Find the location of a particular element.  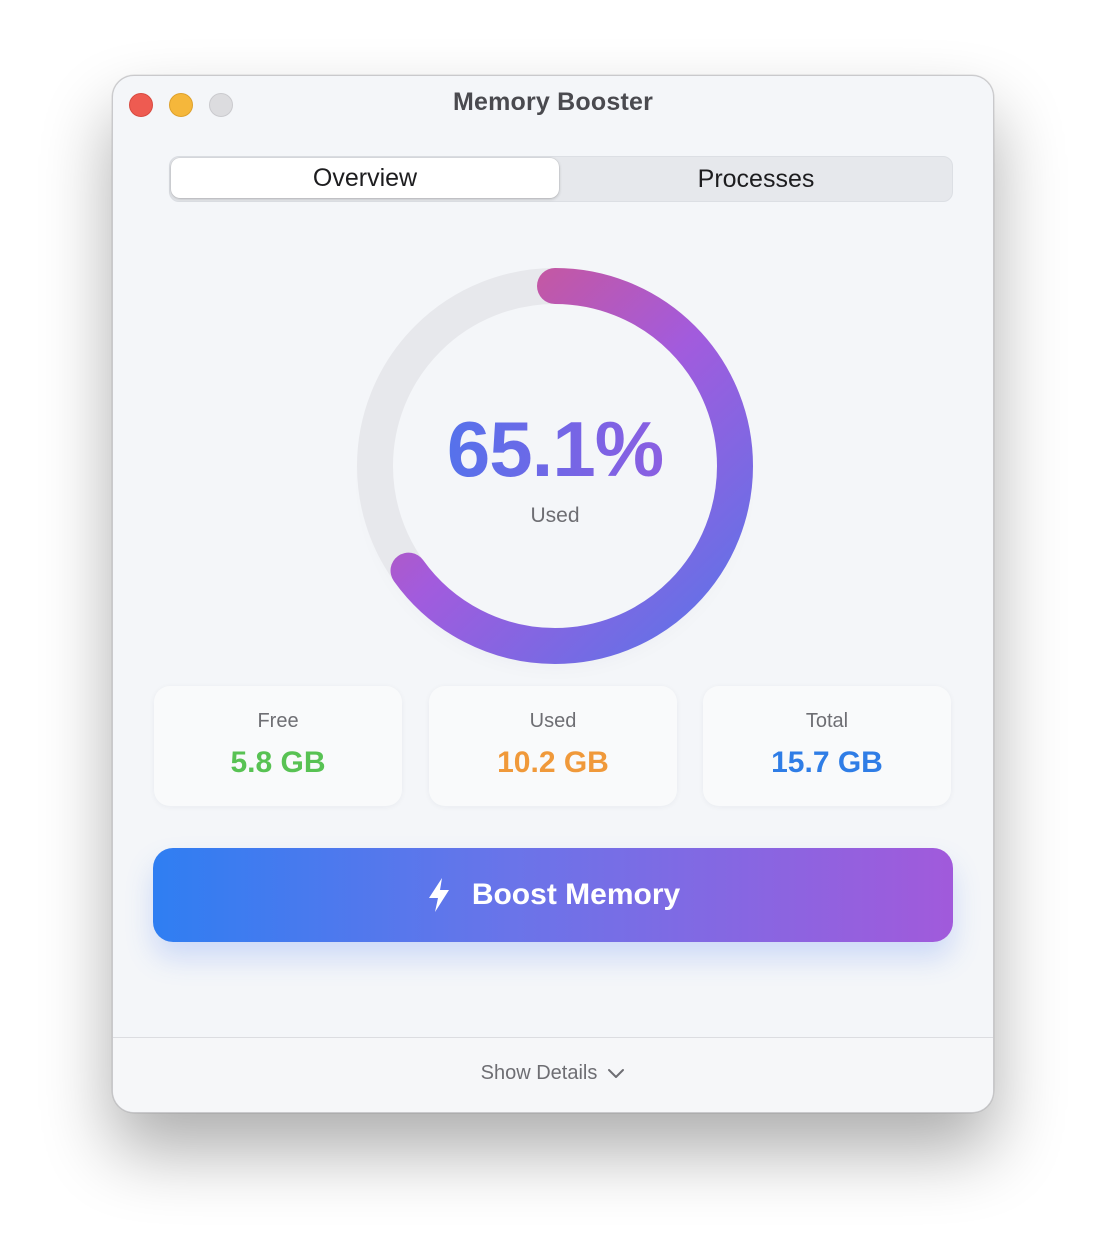

footer-bar: Show Details is located at coordinates (553, 1074).